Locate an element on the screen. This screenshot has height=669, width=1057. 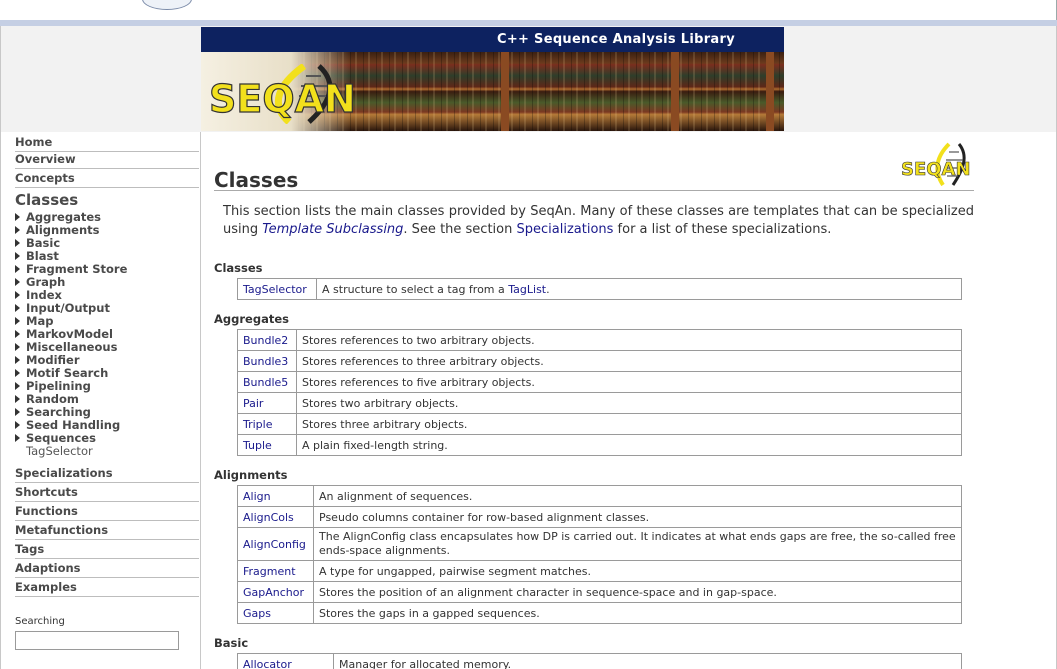
seqan-small-logo-icon: SEQAN is located at coordinates (936, 164).